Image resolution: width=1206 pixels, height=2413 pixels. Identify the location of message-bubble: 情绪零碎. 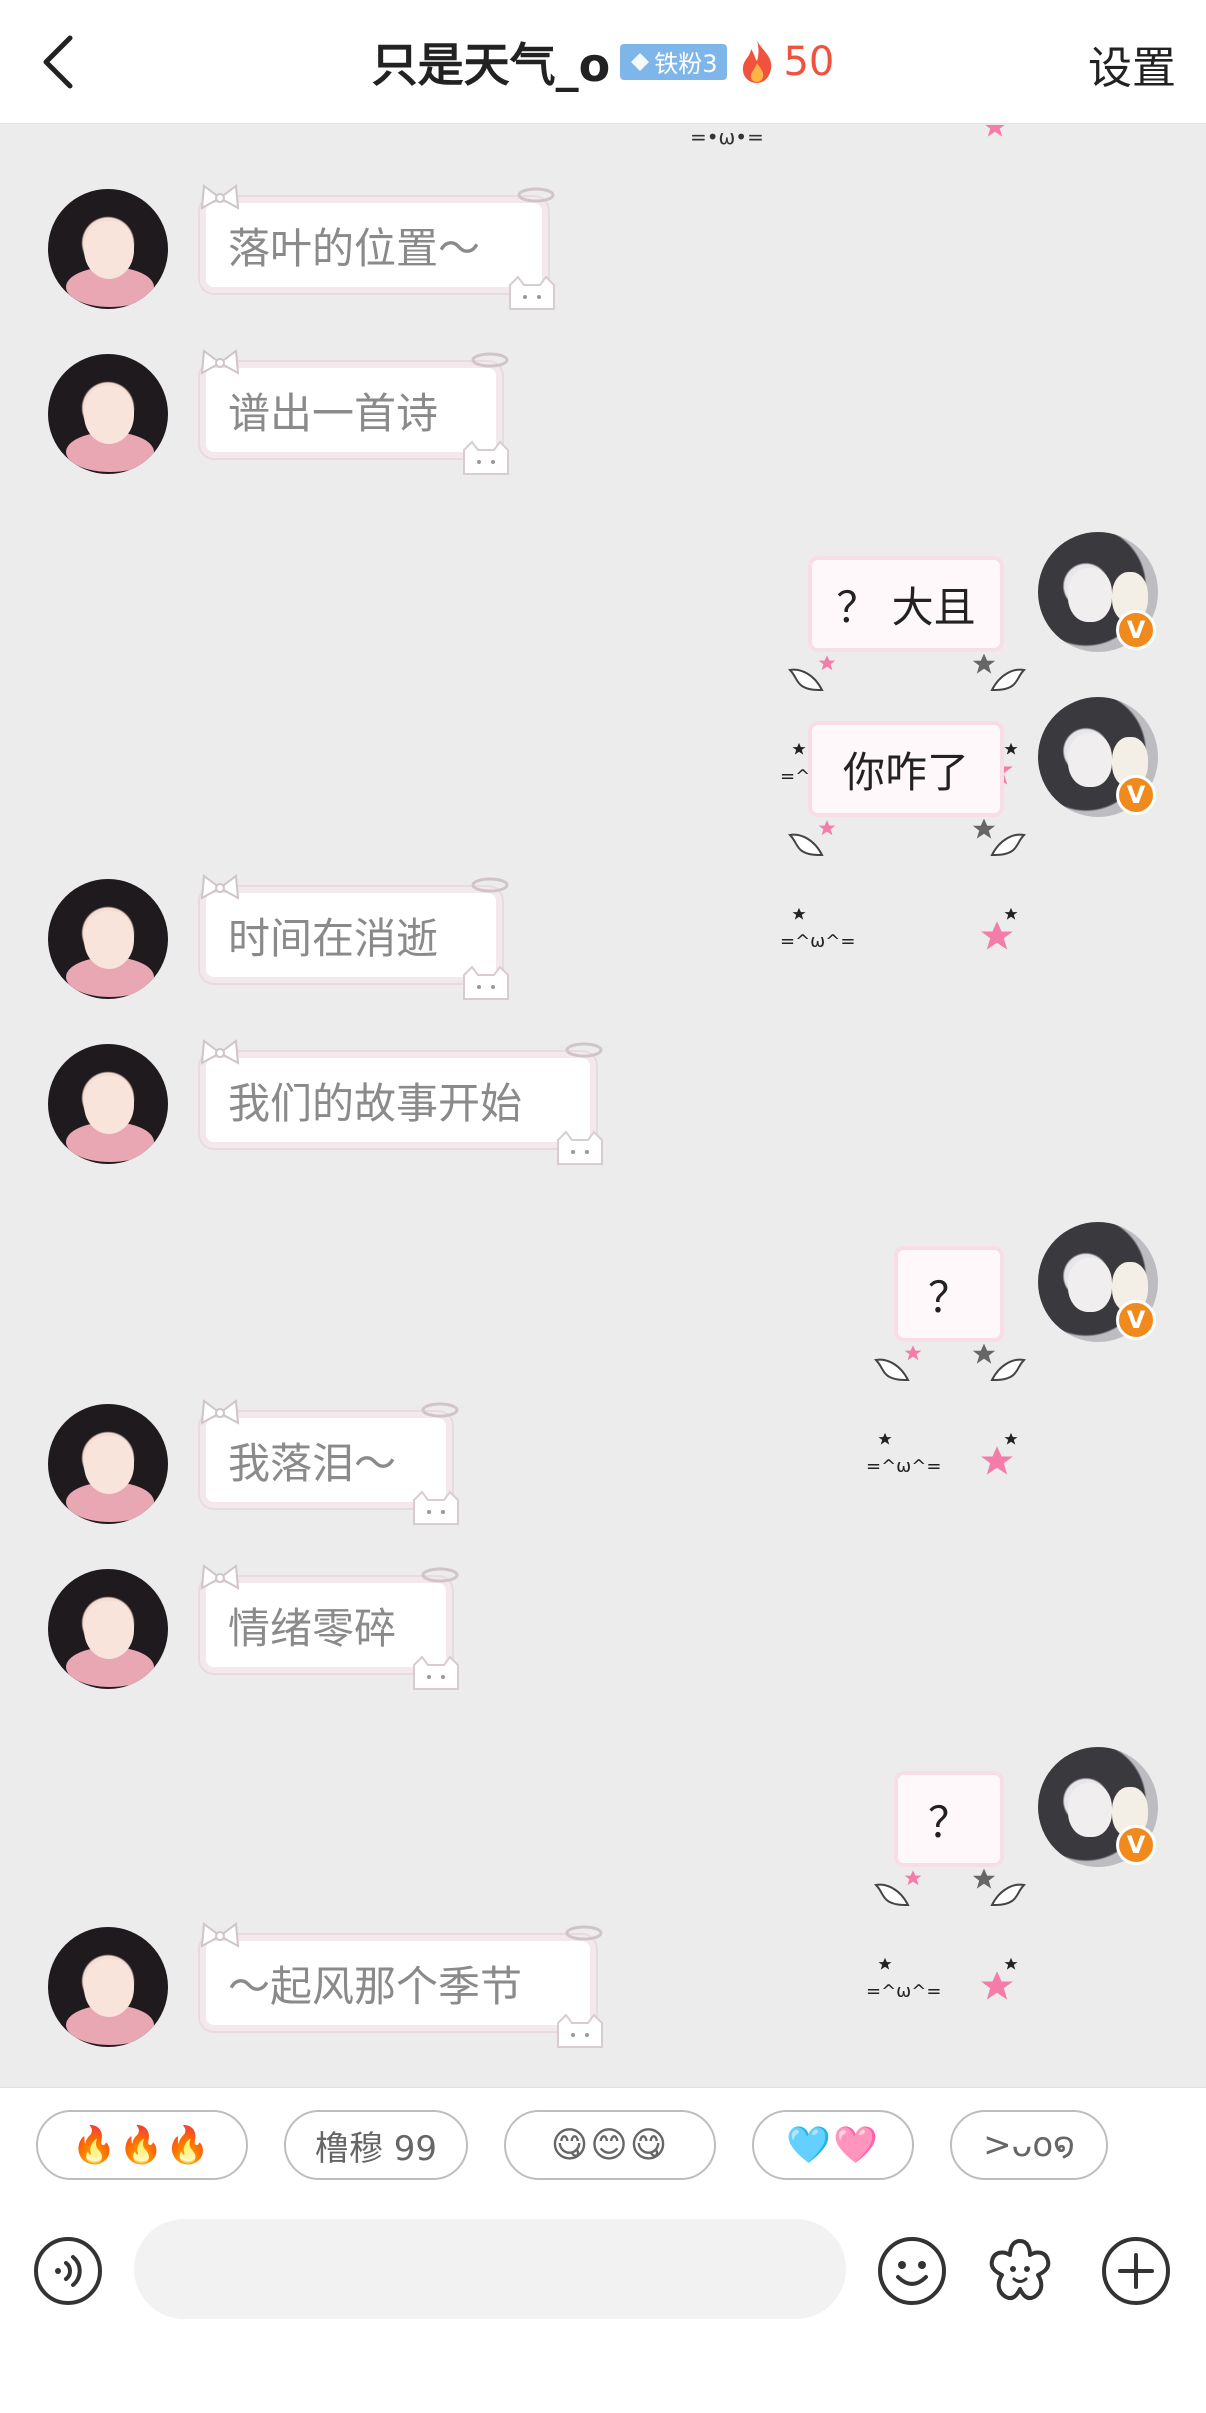
(329, 1627).